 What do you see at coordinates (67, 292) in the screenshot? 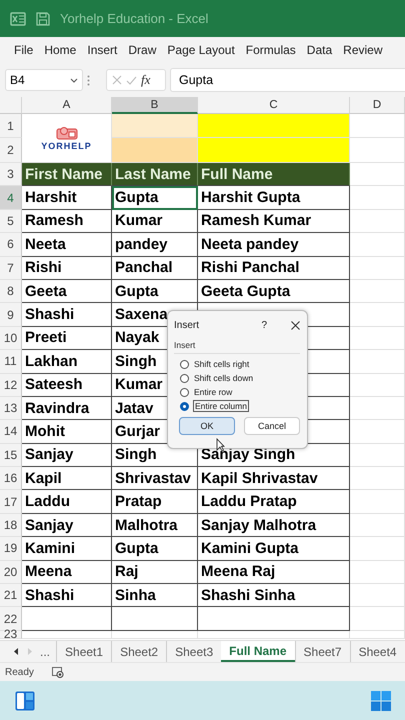
I see `table-cell: Geeta` at bounding box center [67, 292].